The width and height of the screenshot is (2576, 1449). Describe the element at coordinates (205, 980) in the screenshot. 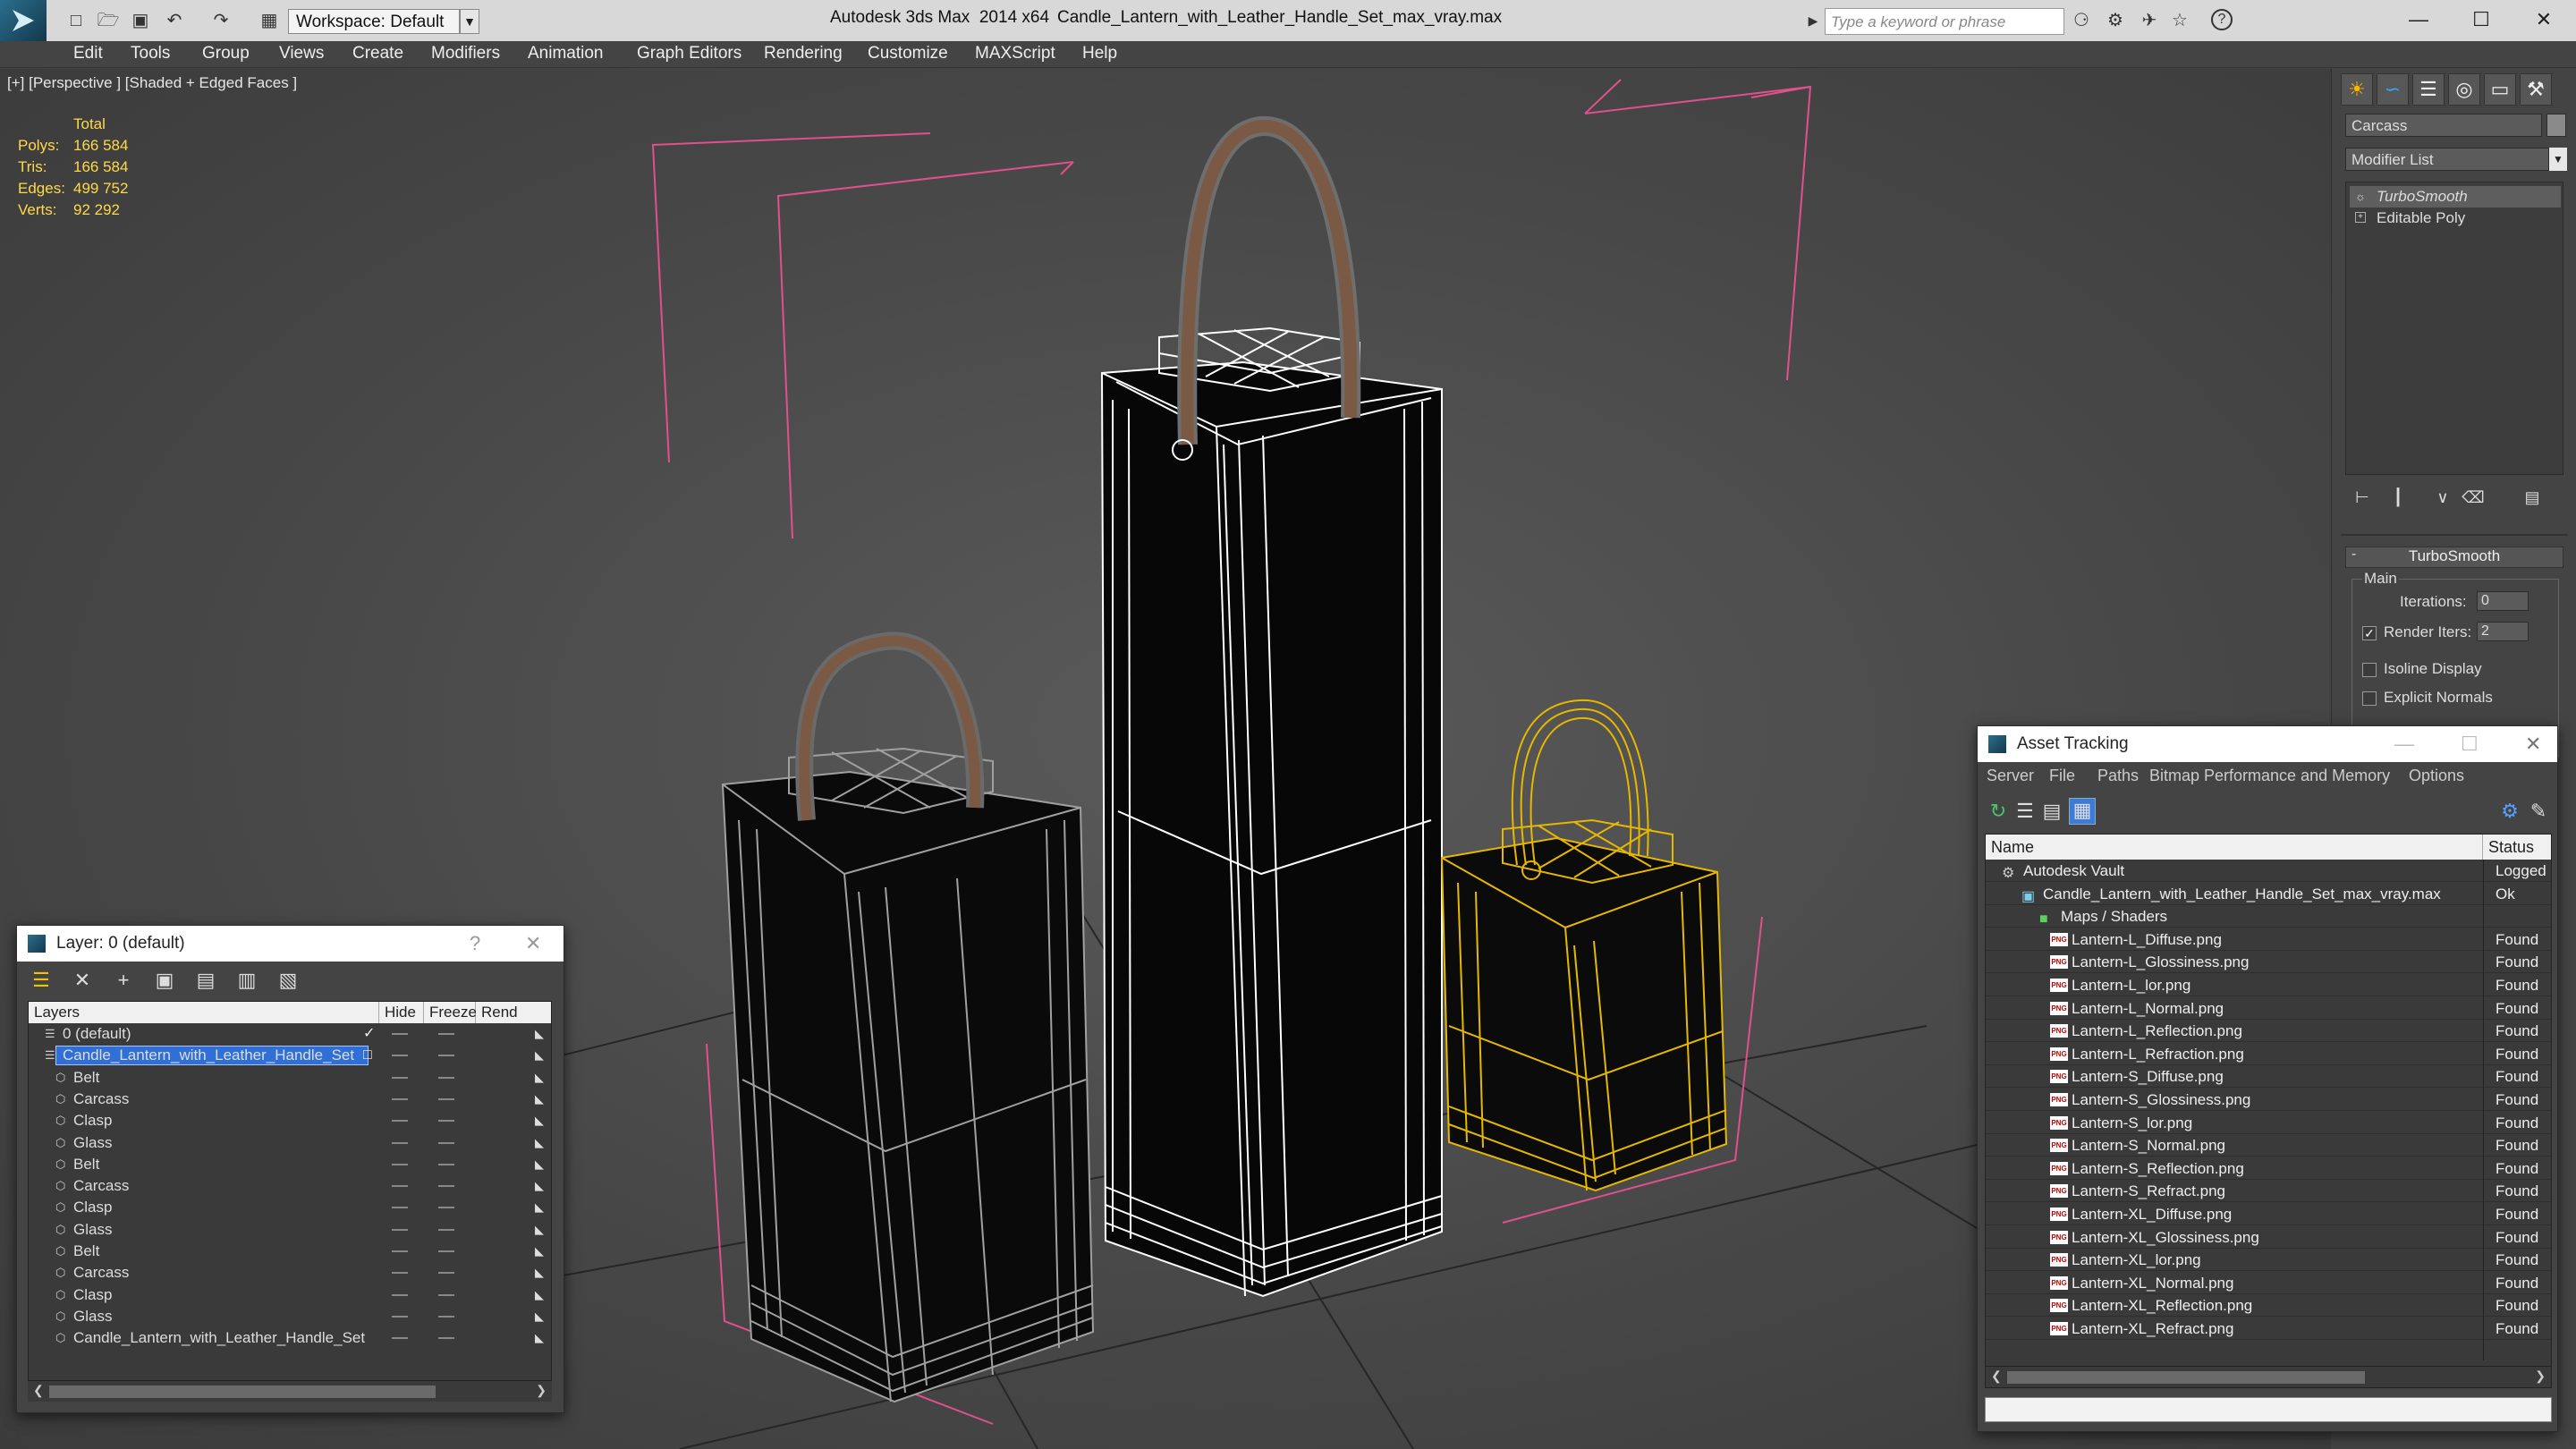

I see `highlight-selected-layer-icon: ▤` at that location.